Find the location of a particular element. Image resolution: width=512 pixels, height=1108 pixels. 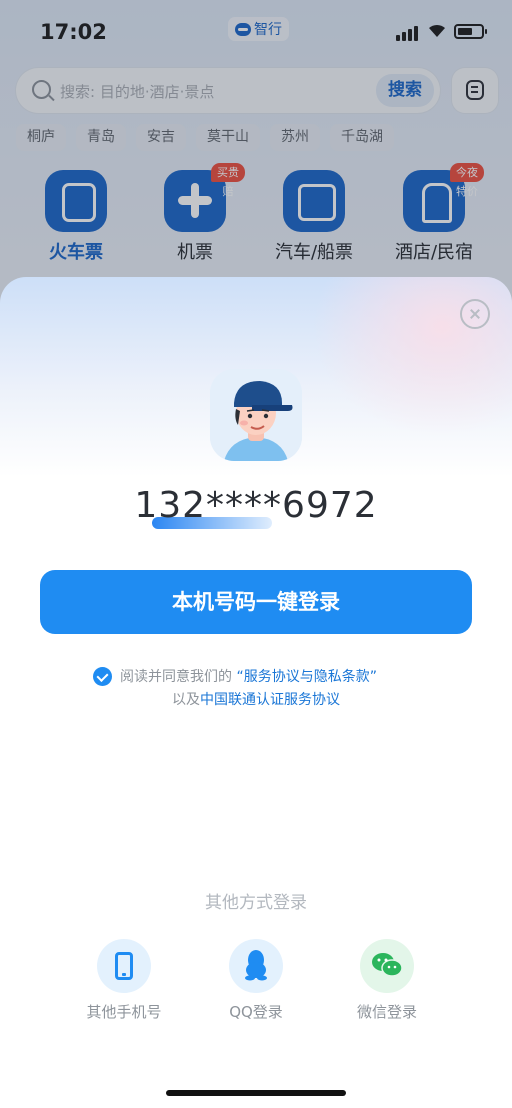

option-label: 其他手机号 is located at coordinates (124, 1012).